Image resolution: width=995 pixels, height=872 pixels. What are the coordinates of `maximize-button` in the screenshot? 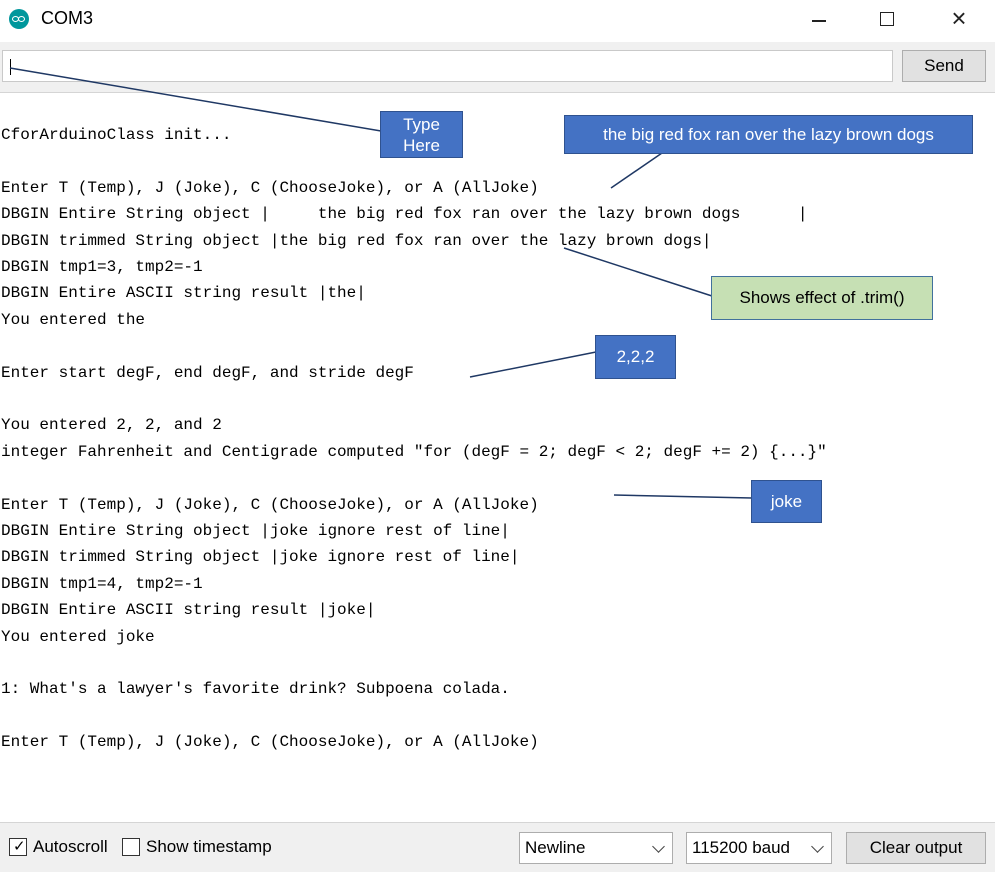 It's located at (887, 20).